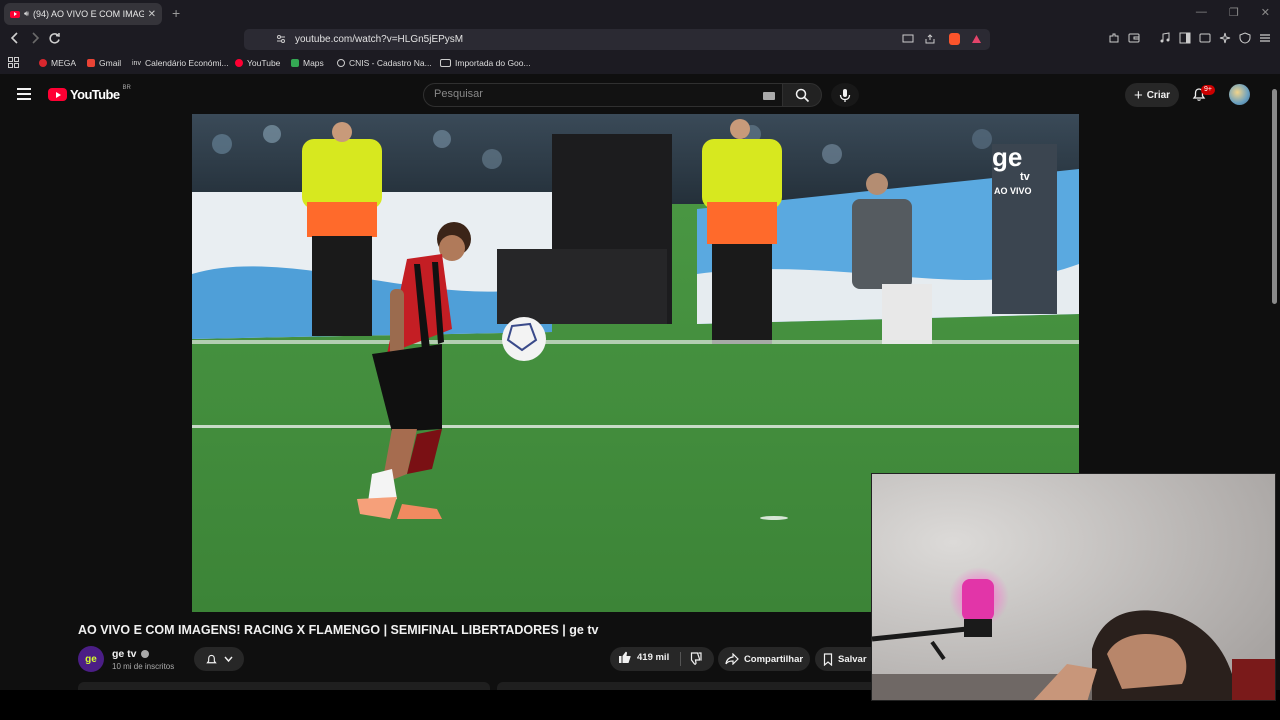  I want to click on tab-title: (94) AO VIVO E COM IMAGEI, so click(88, 14).